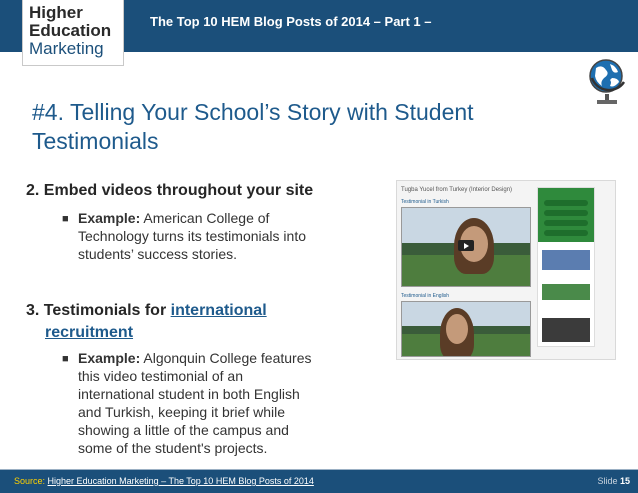 This screenshot has height=493, width=638. What do you see at coordinates (189, 394) in the screenshot?
I see `bullet-line: international student in both English` at bounding box center [189, 394].